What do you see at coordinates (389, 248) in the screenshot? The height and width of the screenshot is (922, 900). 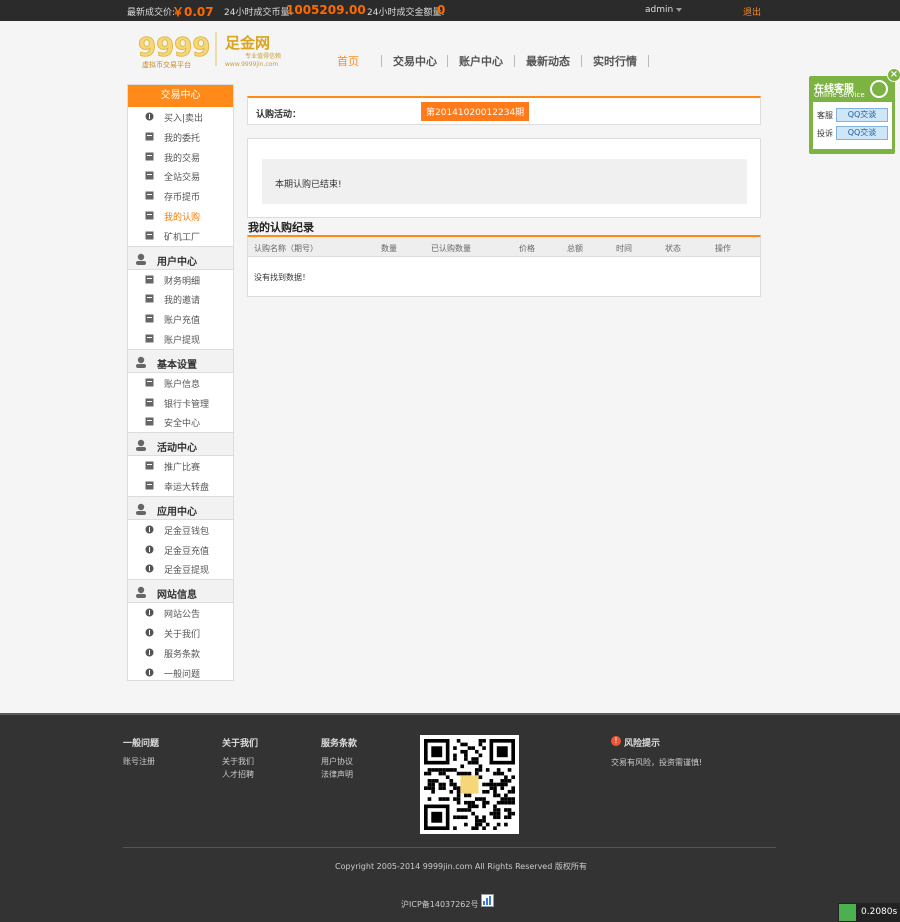 I see `col-quantity: 数量` at bounding box center [389, 248].